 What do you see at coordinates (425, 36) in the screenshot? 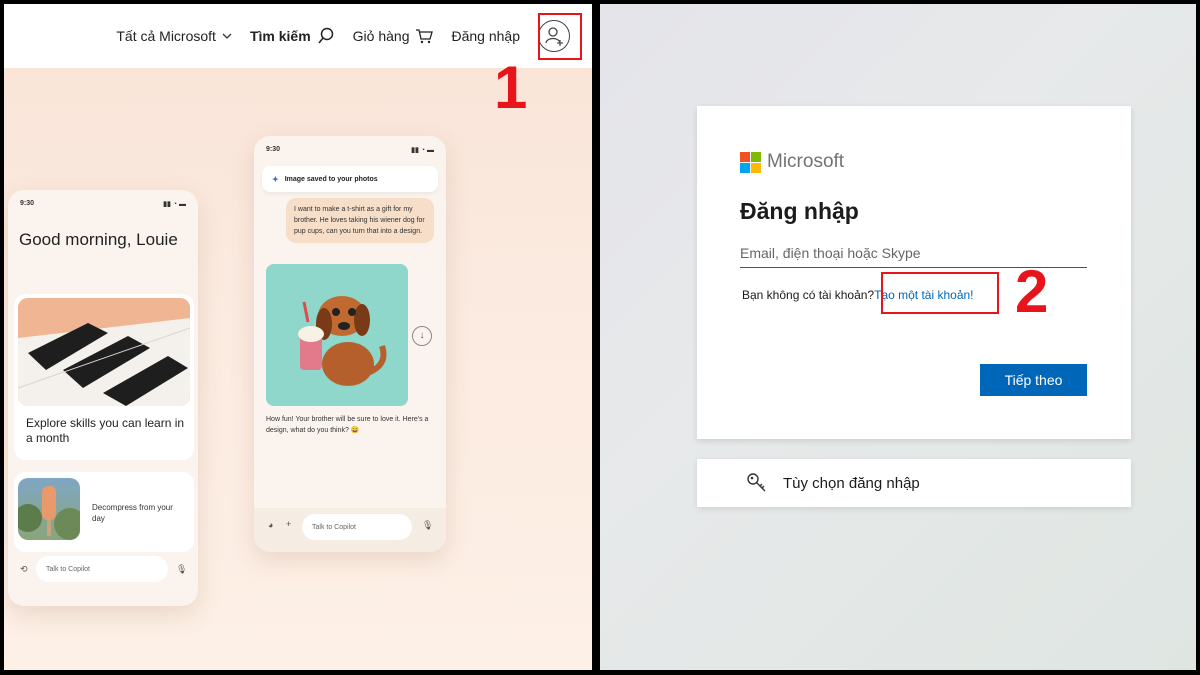
I see `cart-icon` at bounding box center [425, 36].